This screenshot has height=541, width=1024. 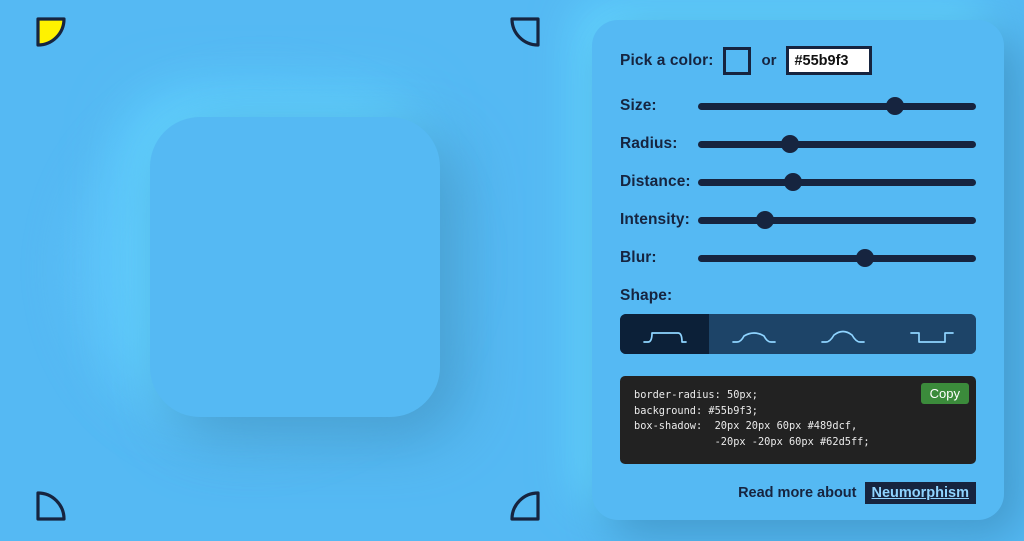 What do you see at coordinates (737, 60) in the screenshot?
I see `color-swatch-button` at bounding box center [737, 60].